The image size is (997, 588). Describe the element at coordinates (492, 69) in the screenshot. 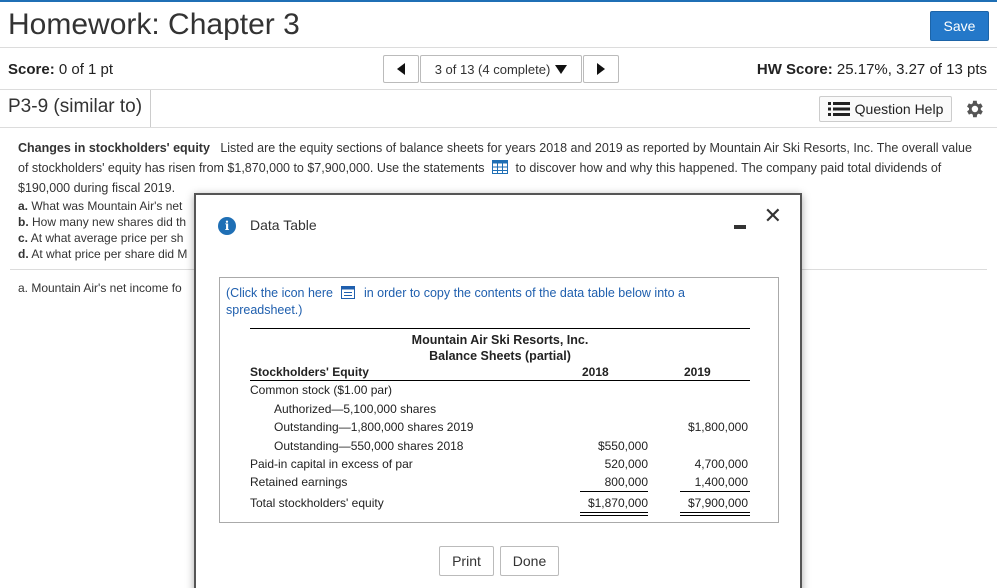

I see `question-select-text: 3 of 13 (4 complete)` at that location.